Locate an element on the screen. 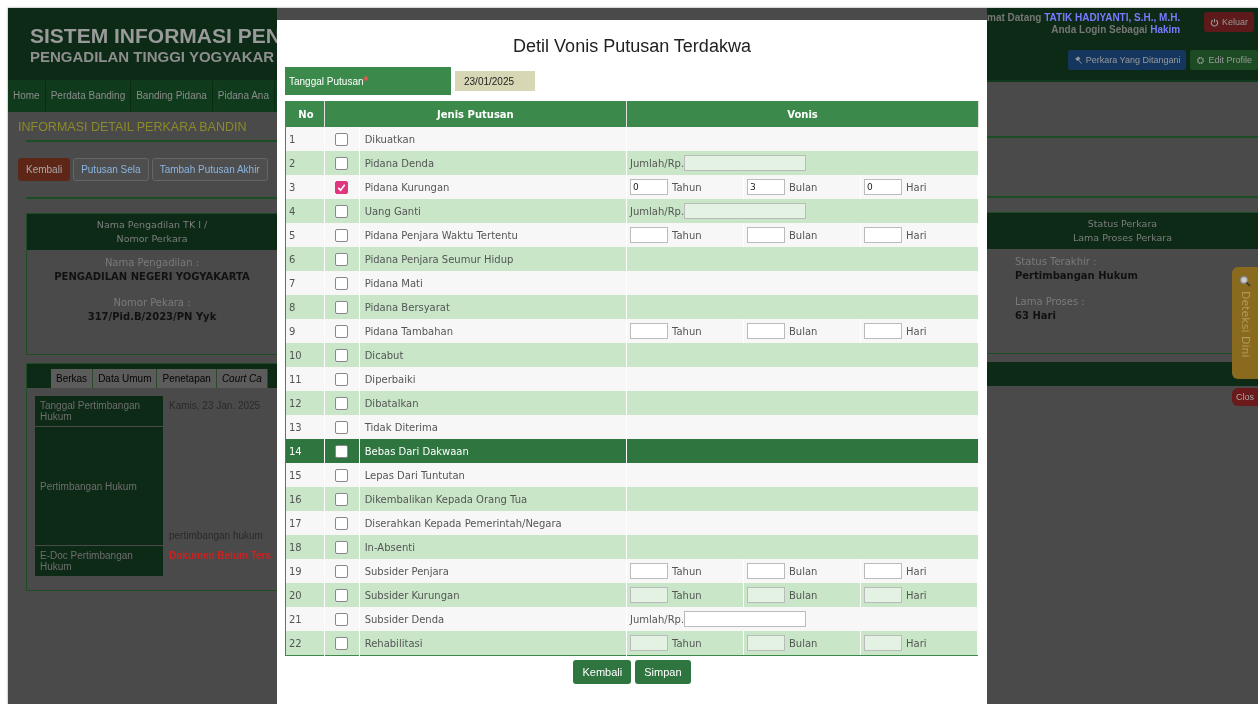  column-heading: Nomor Perkara is located at coordinates (152, 239).